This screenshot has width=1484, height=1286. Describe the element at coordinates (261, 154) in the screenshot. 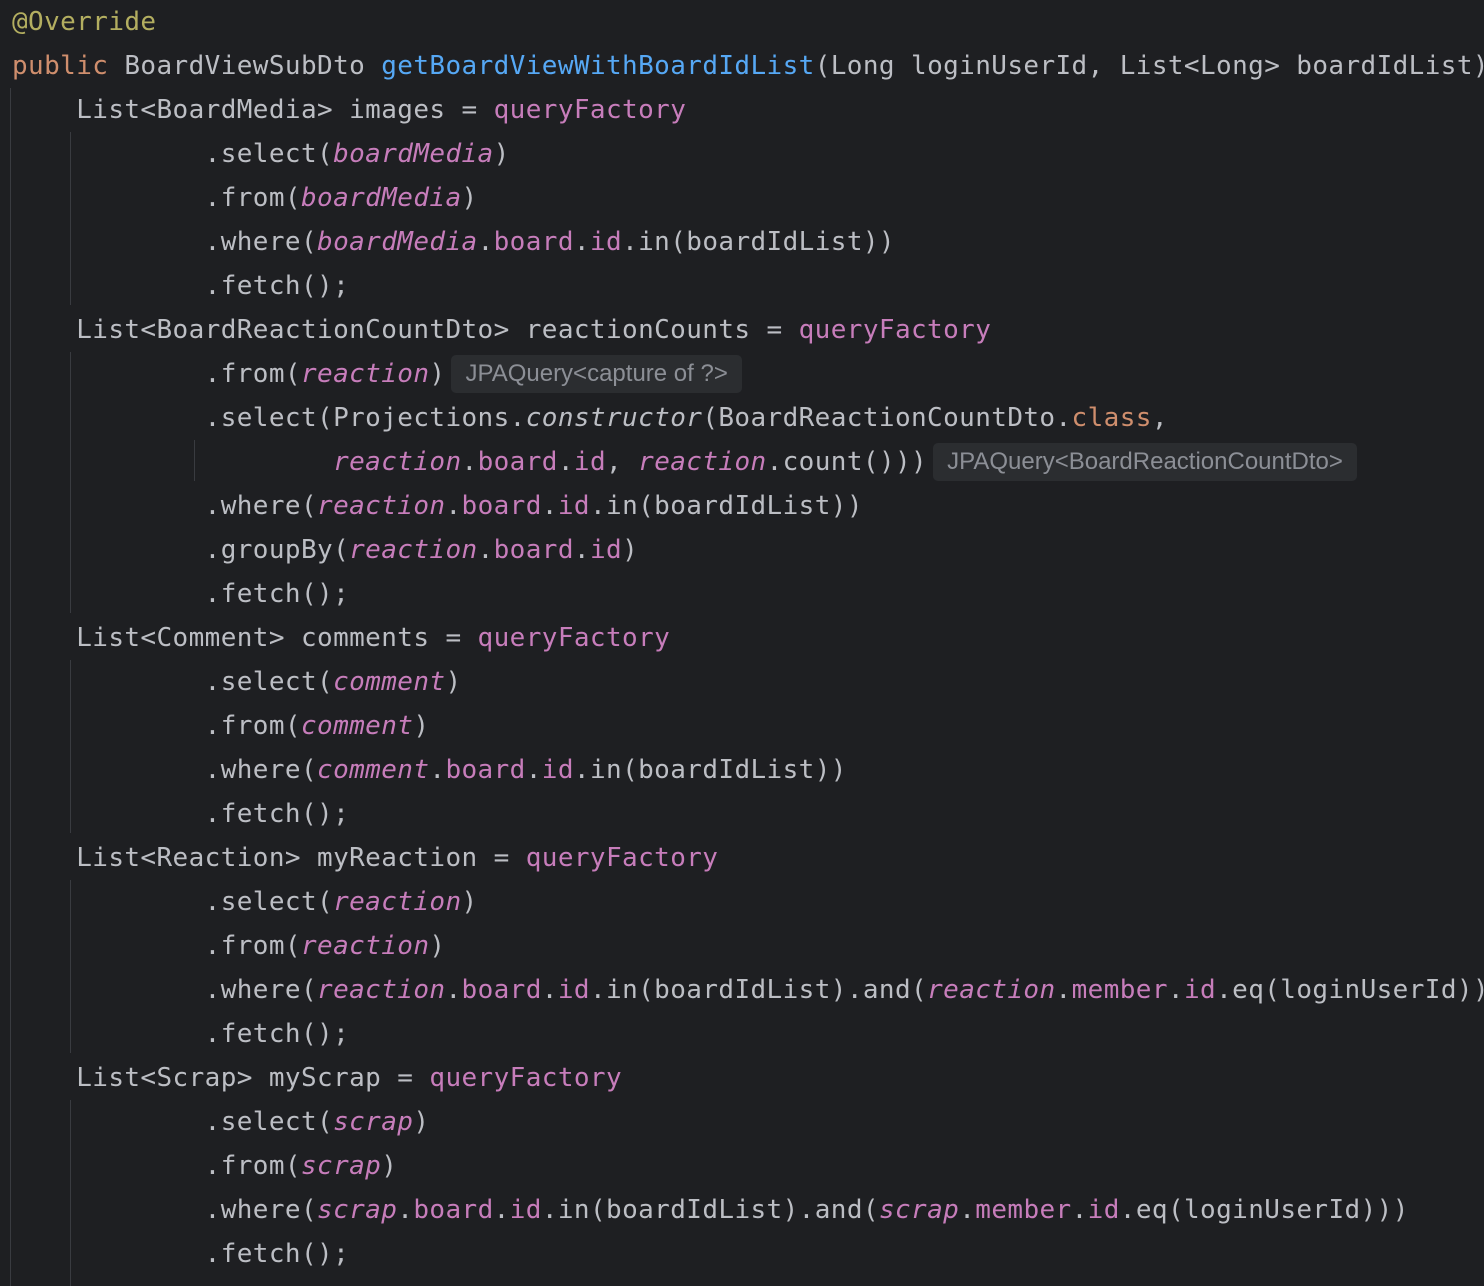

I see `code-line: .select(boardMedia)` at that location.